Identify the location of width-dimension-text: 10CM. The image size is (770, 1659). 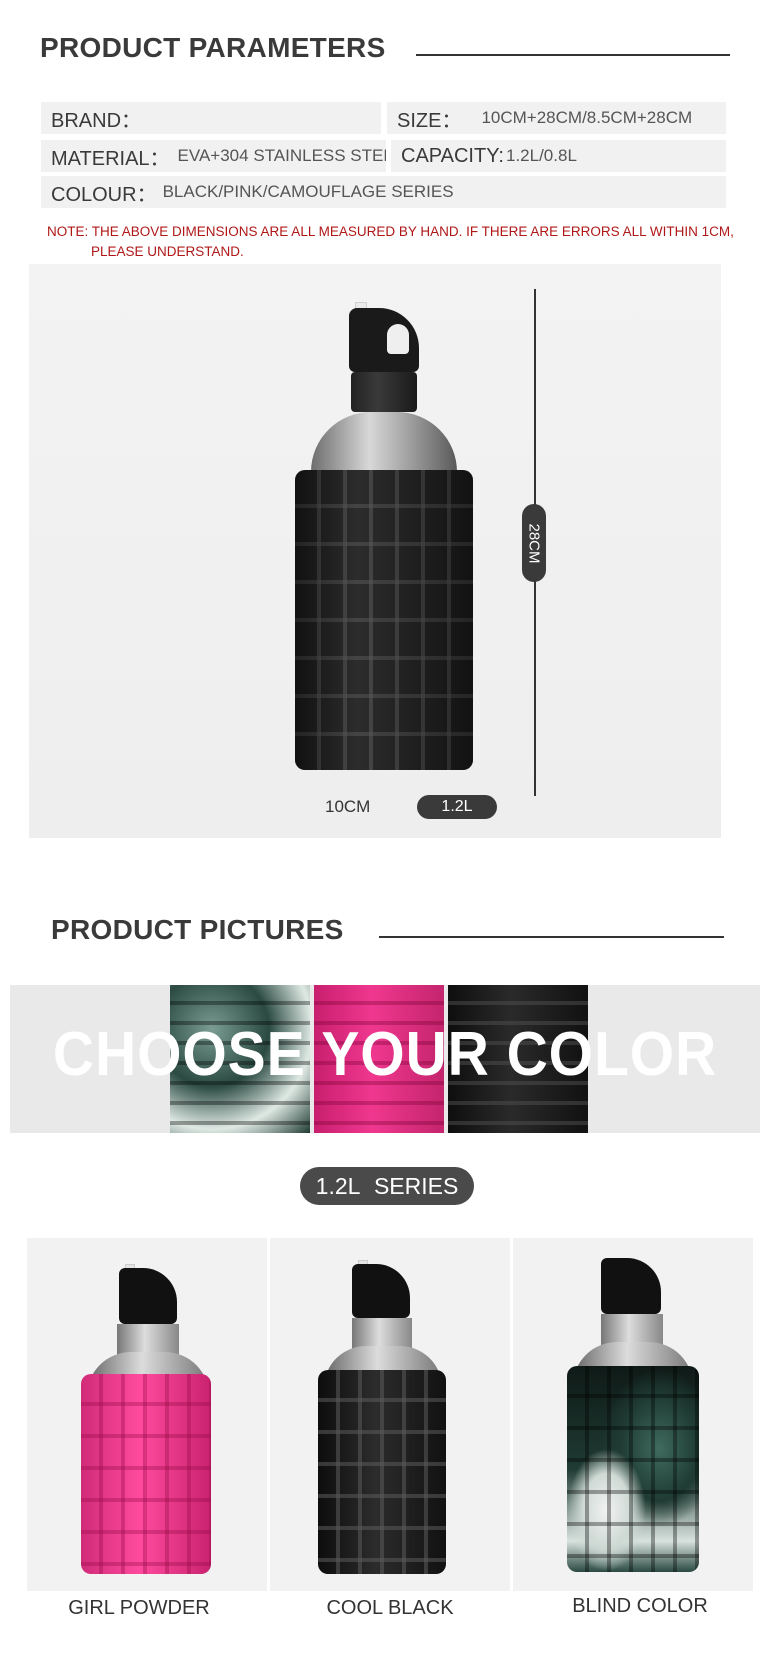
(348, 806).